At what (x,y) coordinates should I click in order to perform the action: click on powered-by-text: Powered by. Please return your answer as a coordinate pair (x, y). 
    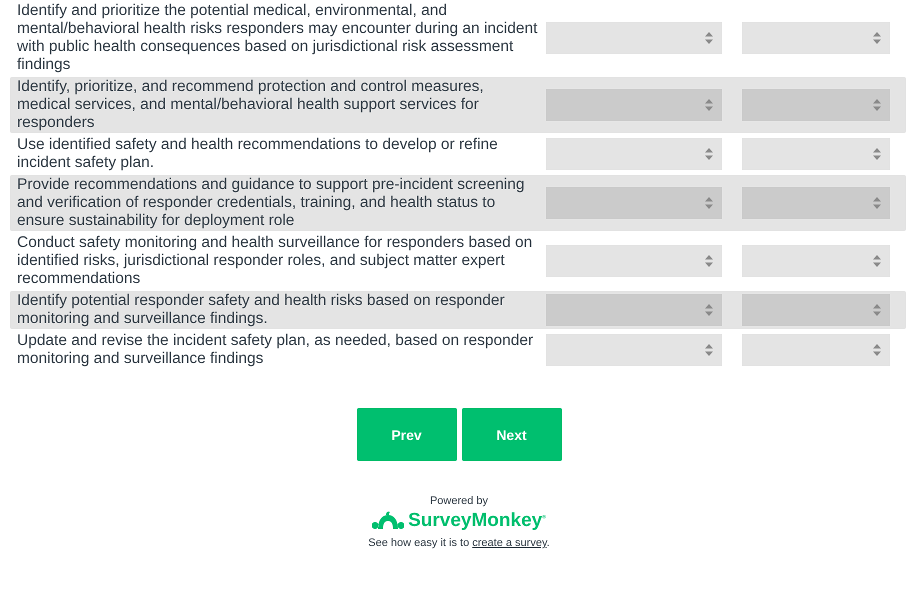
    Looking at the image, I should click on (459, 501).